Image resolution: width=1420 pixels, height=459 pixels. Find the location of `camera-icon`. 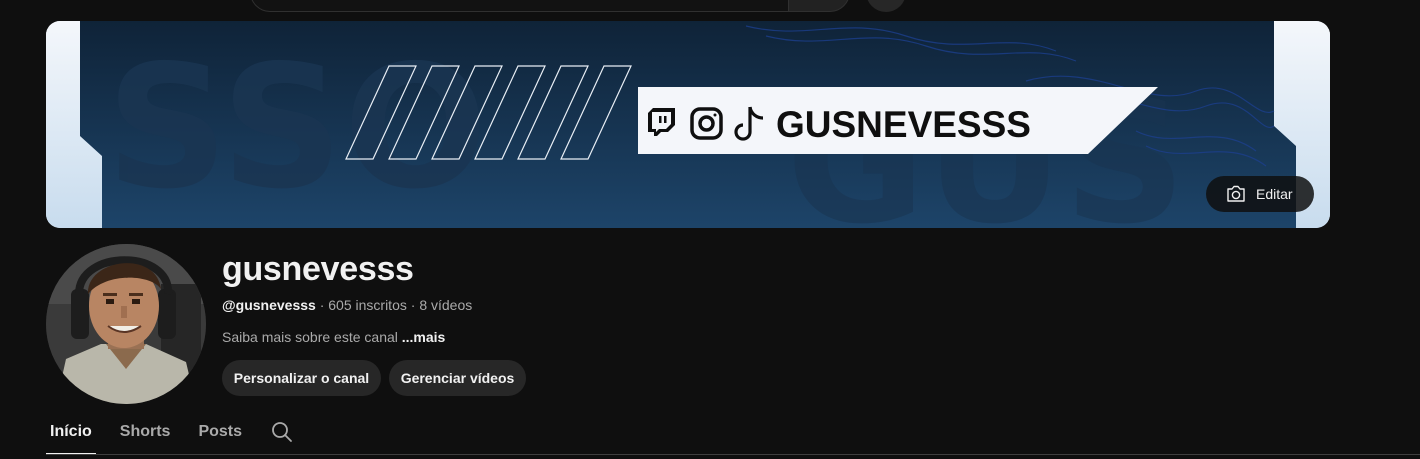

camera-icon is located at coordinates (1236, 193).